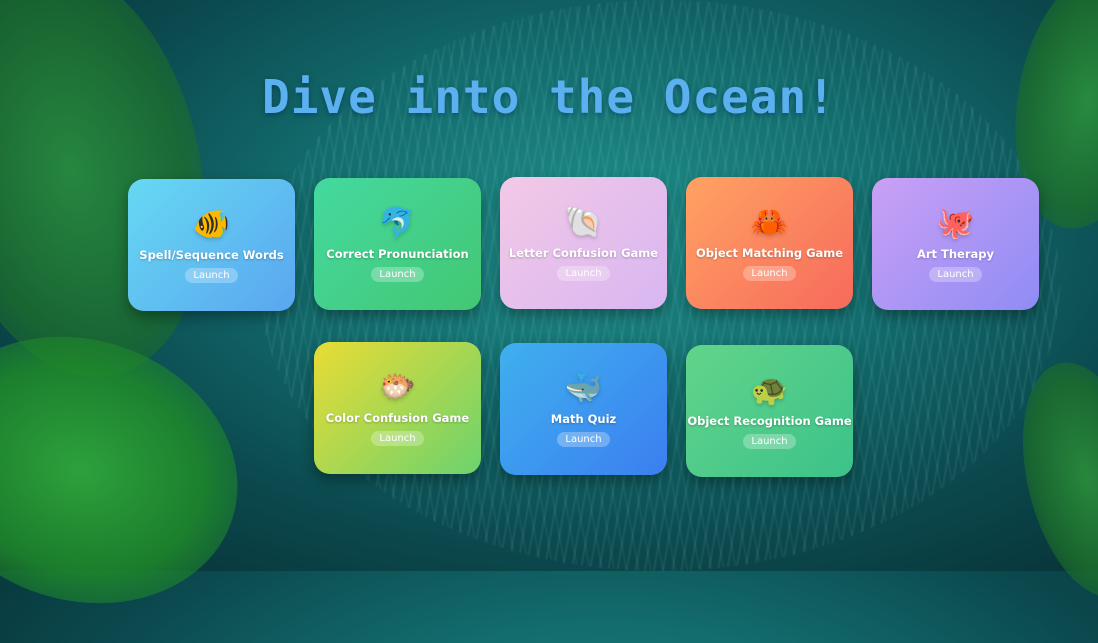  I want to click on turtle-icon: 🐢, so click(769, 390).